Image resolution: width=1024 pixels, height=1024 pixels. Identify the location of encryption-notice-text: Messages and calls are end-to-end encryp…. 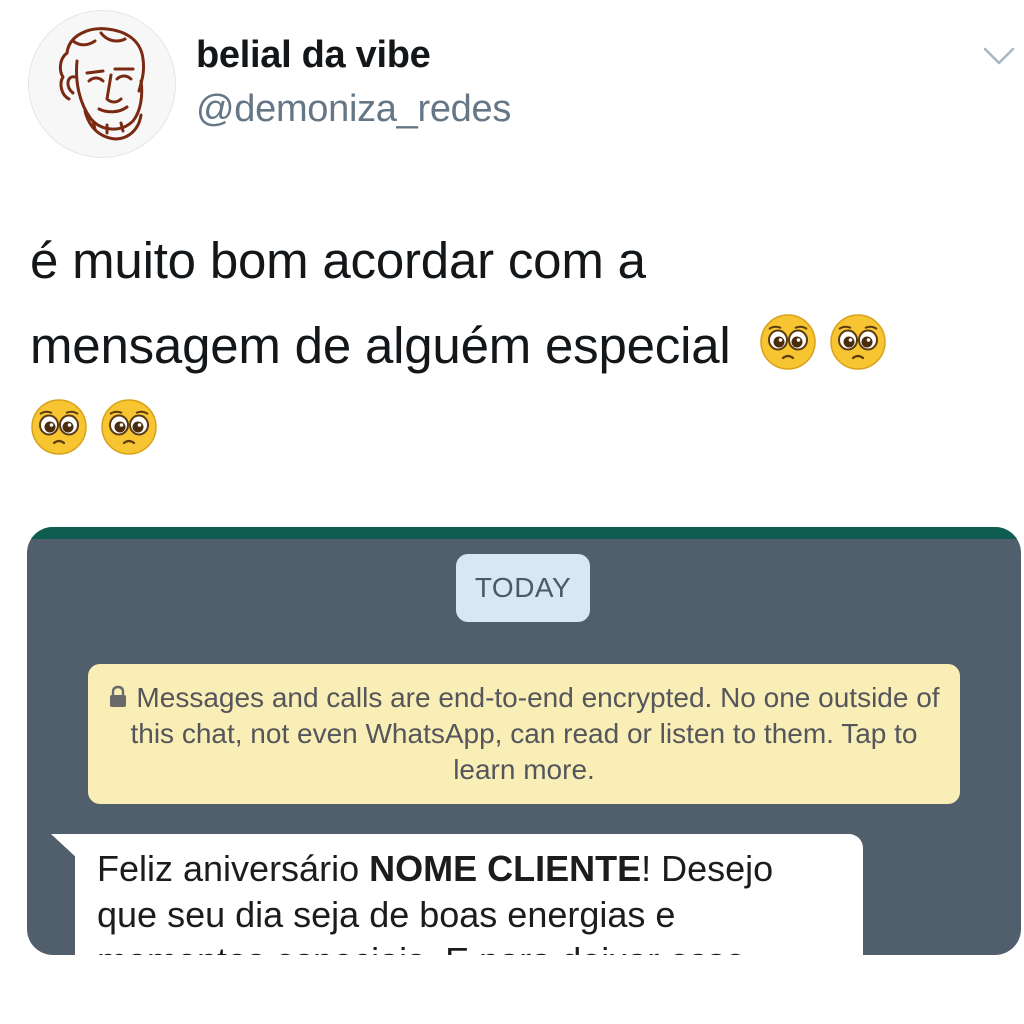
(535, 733).